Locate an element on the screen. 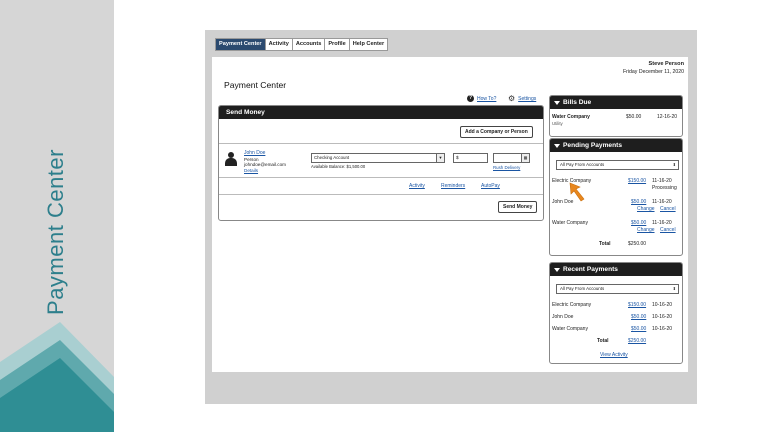  bill-name: Water Company is located at coordinates (571, 117).